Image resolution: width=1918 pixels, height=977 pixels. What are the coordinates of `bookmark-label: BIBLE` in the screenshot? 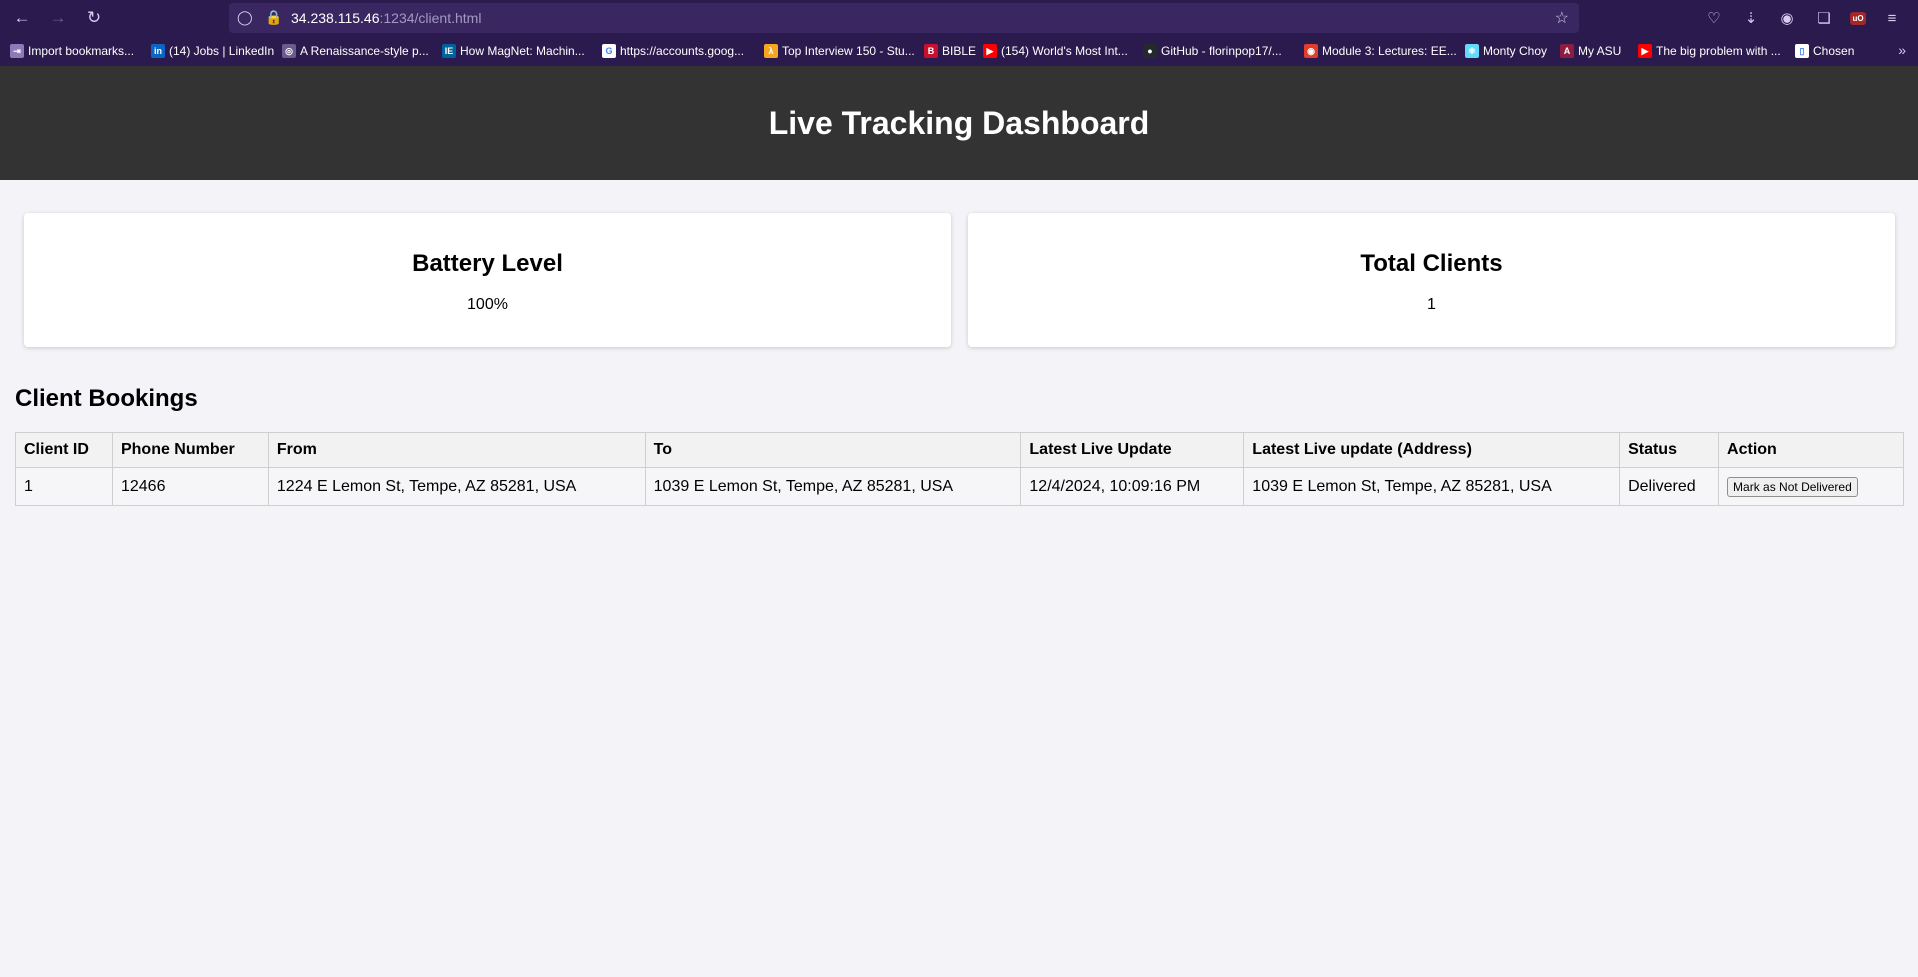 It's located at (959, 51).